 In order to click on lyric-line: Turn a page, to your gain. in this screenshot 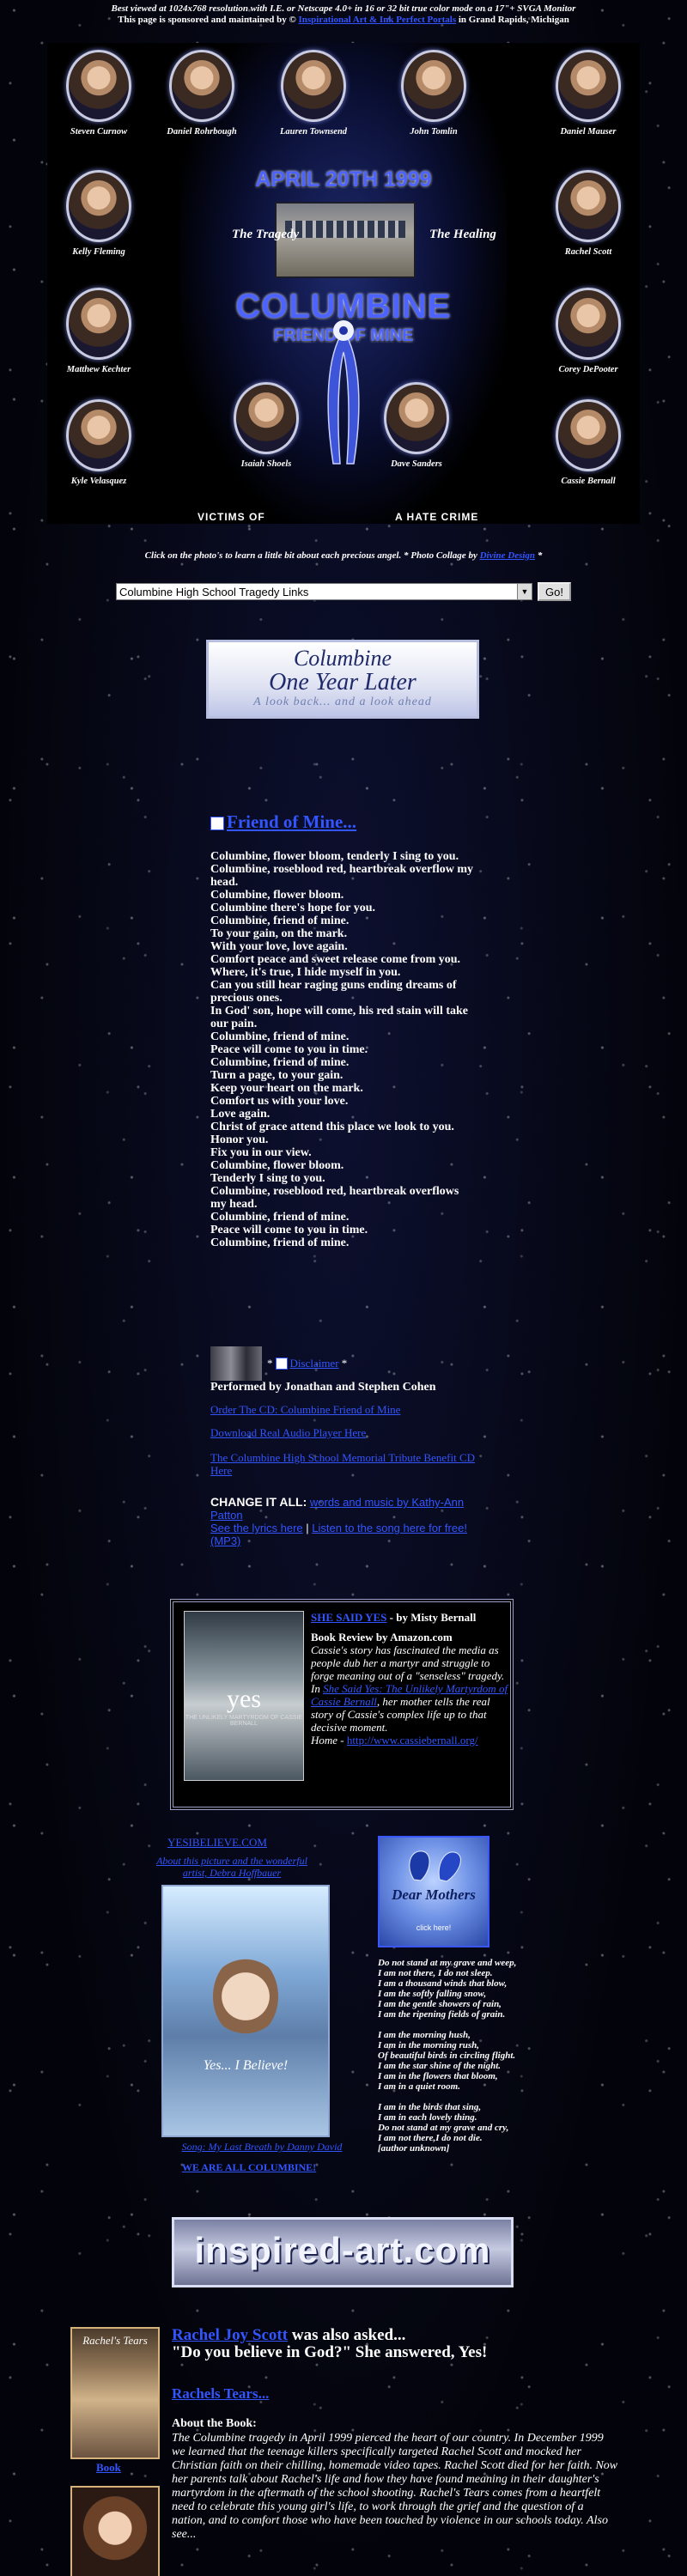, I will do `click(277, 1075)`.